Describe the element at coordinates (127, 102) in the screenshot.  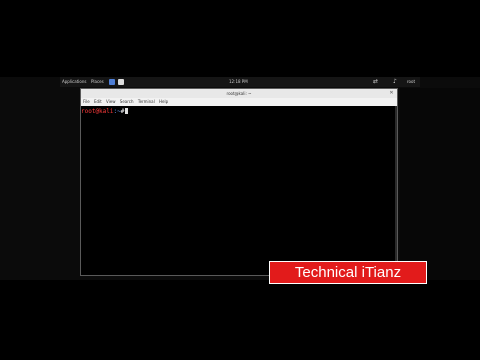
I see `menu-search: Search` at that location.